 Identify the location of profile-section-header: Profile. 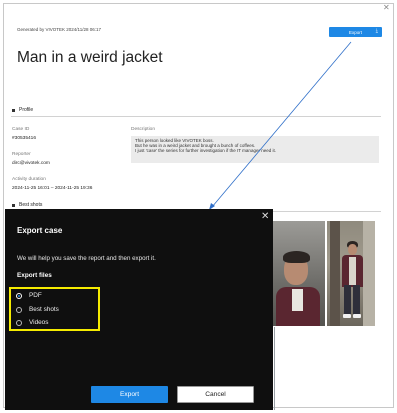
(22, 110).